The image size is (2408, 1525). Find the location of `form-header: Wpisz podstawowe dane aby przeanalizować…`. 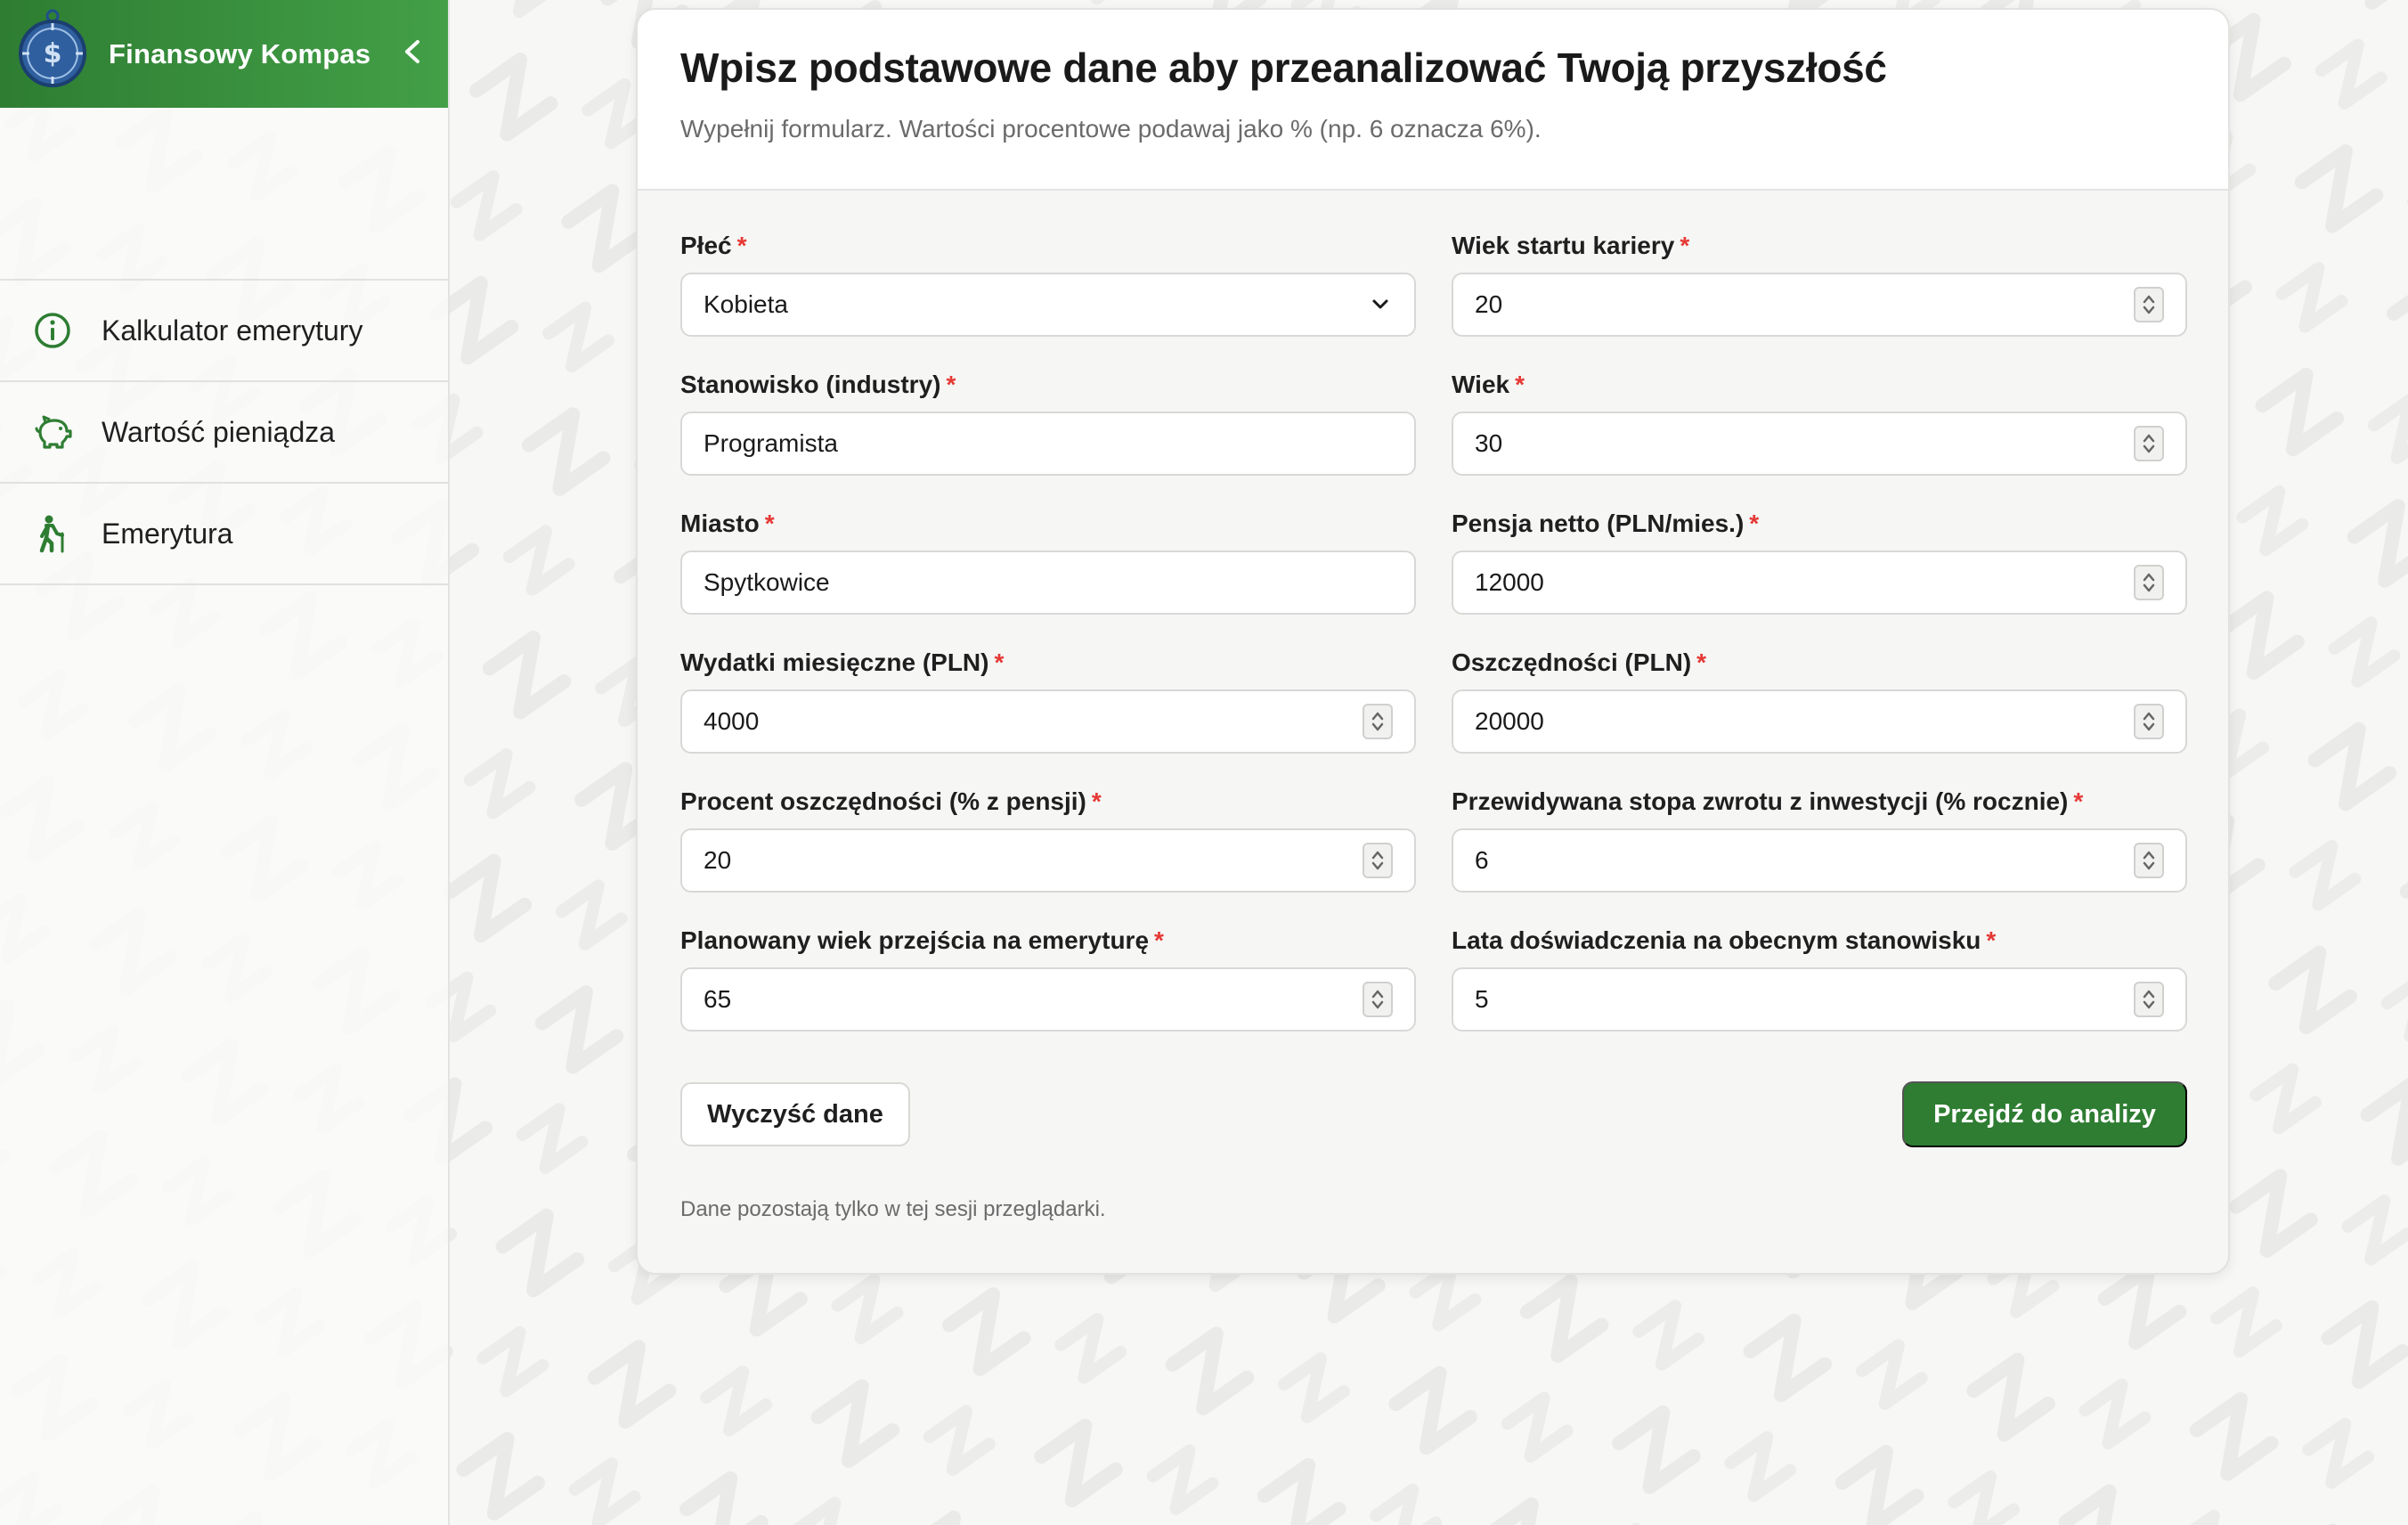

form-header: Wpisz podstawowe dane aby przeanalizować… is located at coordinates (1433, 100).